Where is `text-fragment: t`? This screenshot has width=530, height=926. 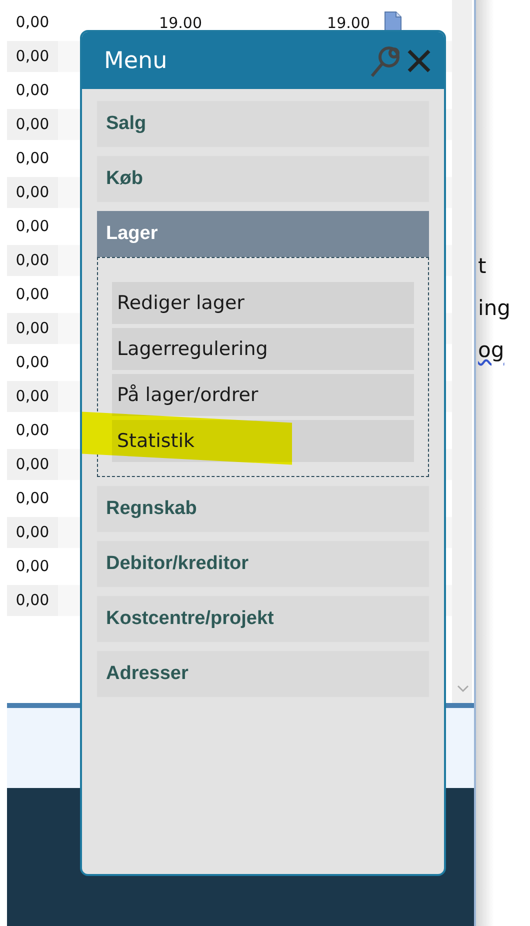
text-fragment: t is located at coordinates (482, 266).